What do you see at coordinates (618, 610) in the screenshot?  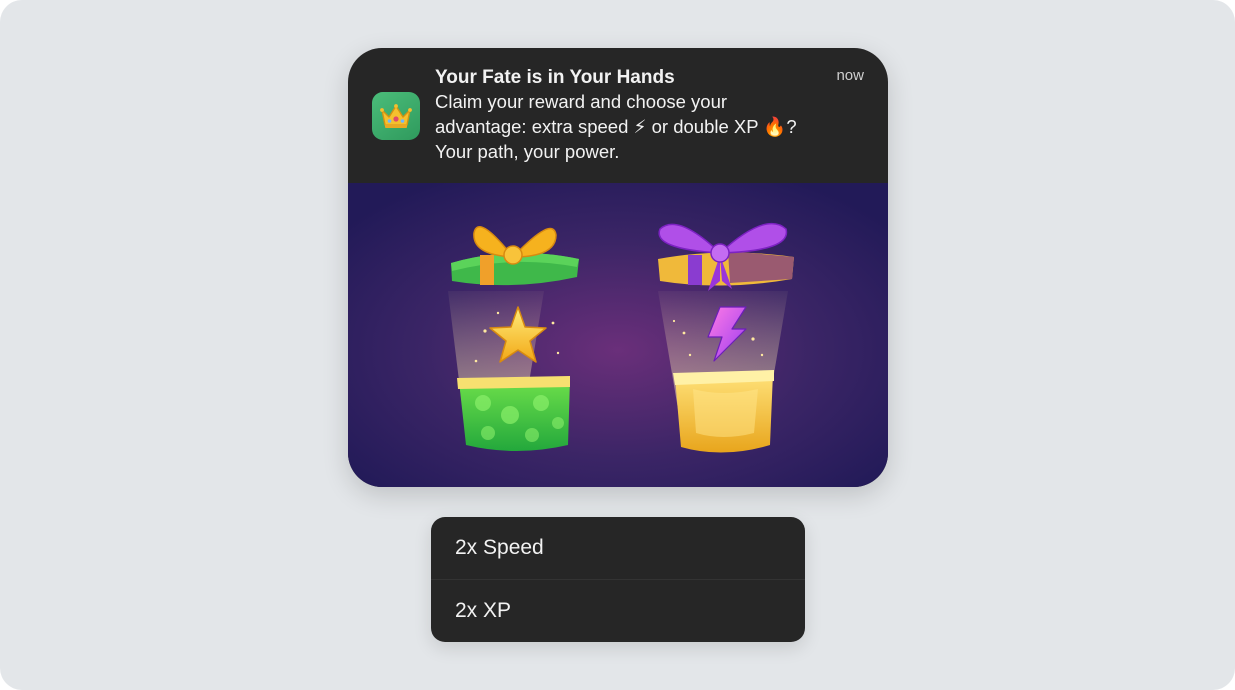 I see `action-2x-xp-button: 2x XP` at bounding box center [618, 610].